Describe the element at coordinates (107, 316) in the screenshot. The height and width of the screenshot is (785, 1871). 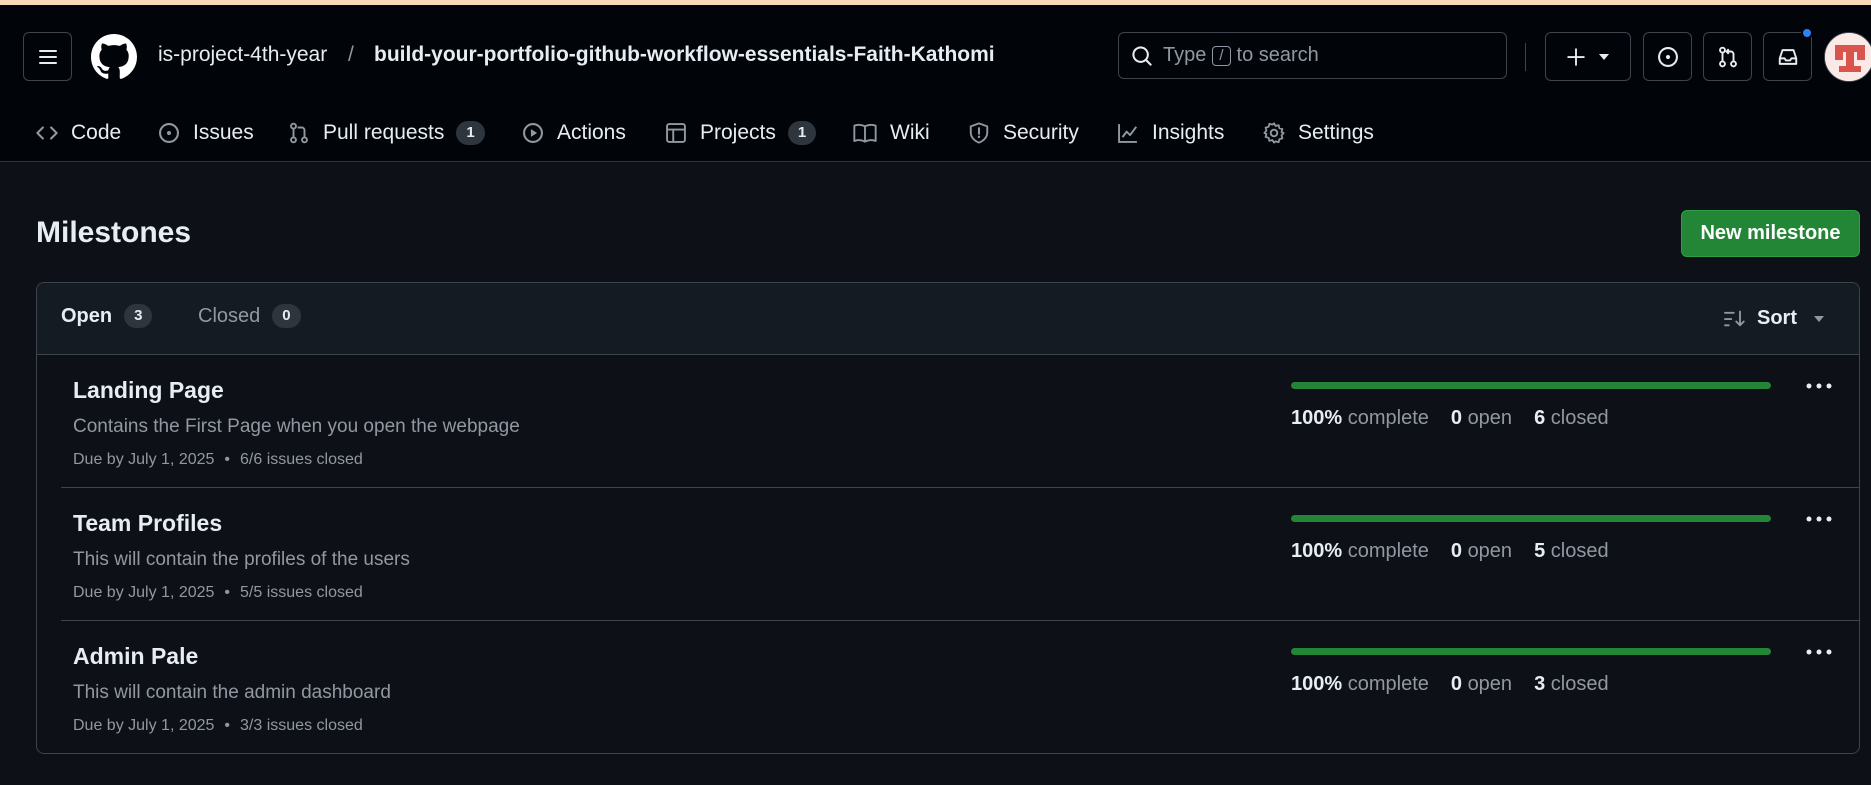
I see `open-filter: Open 3` at that location.